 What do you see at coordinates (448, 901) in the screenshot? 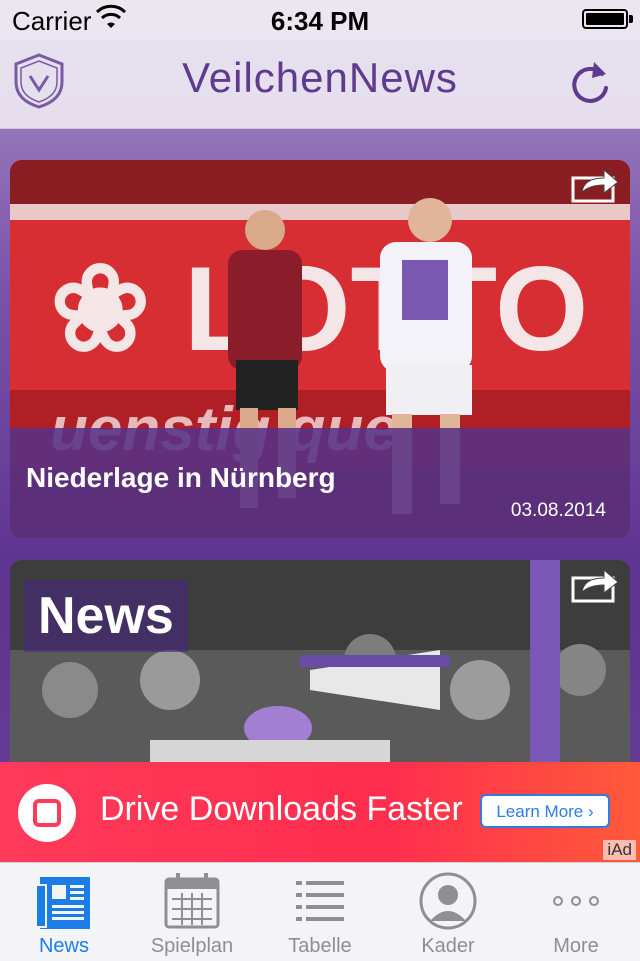
I see `person-icon` at bounding box center [448, 901].